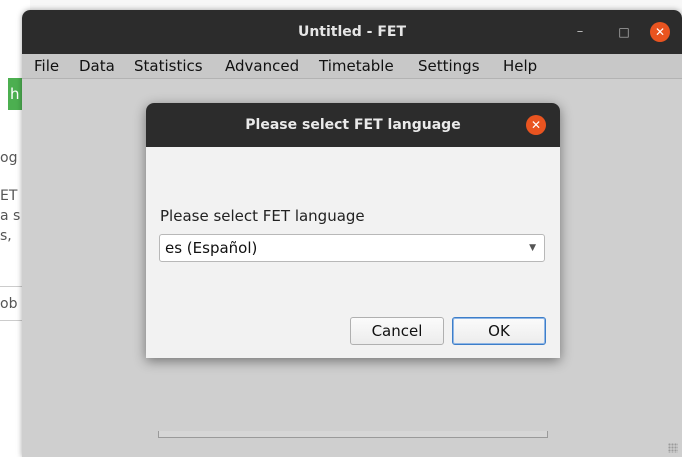 The height and width of the screenshot is (457, 682). I want to click on language-select: es (Español) ▼, so click(352, 248).